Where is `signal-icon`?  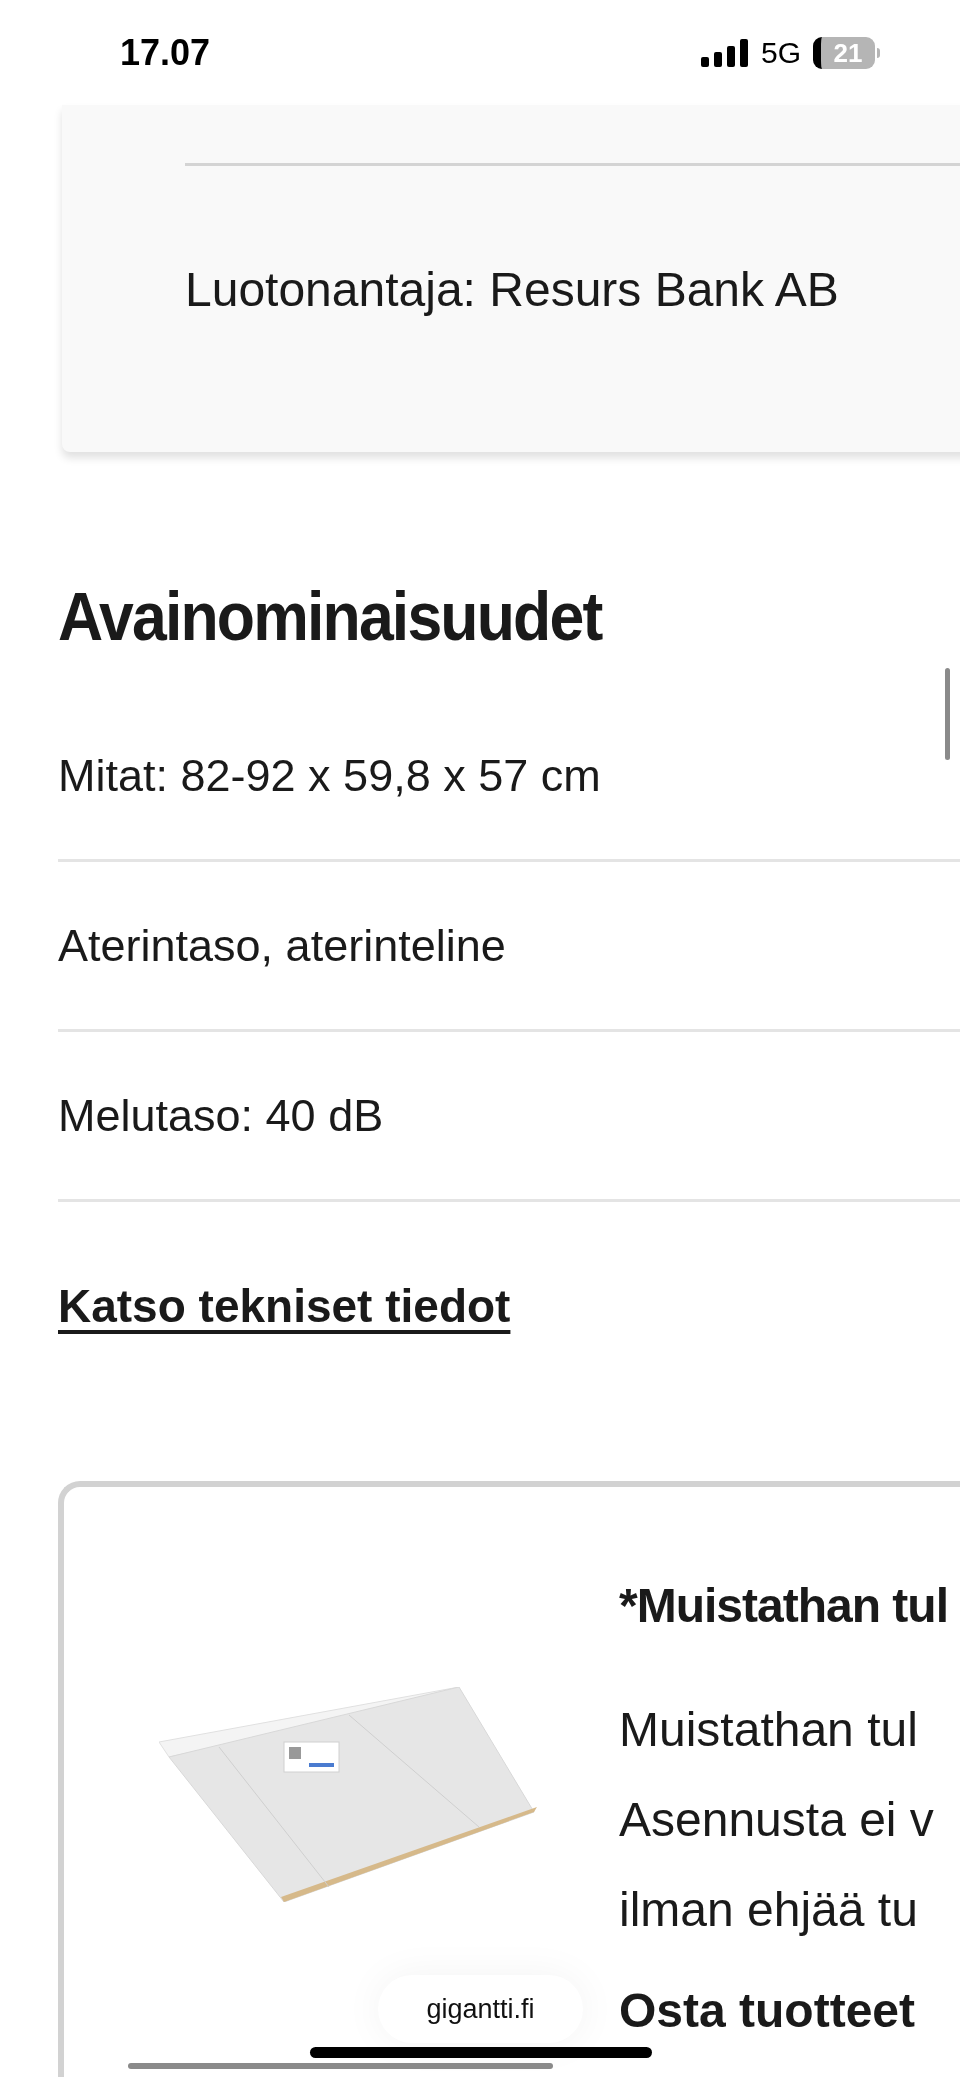
signal-icon is located at coordinates (724, 52).